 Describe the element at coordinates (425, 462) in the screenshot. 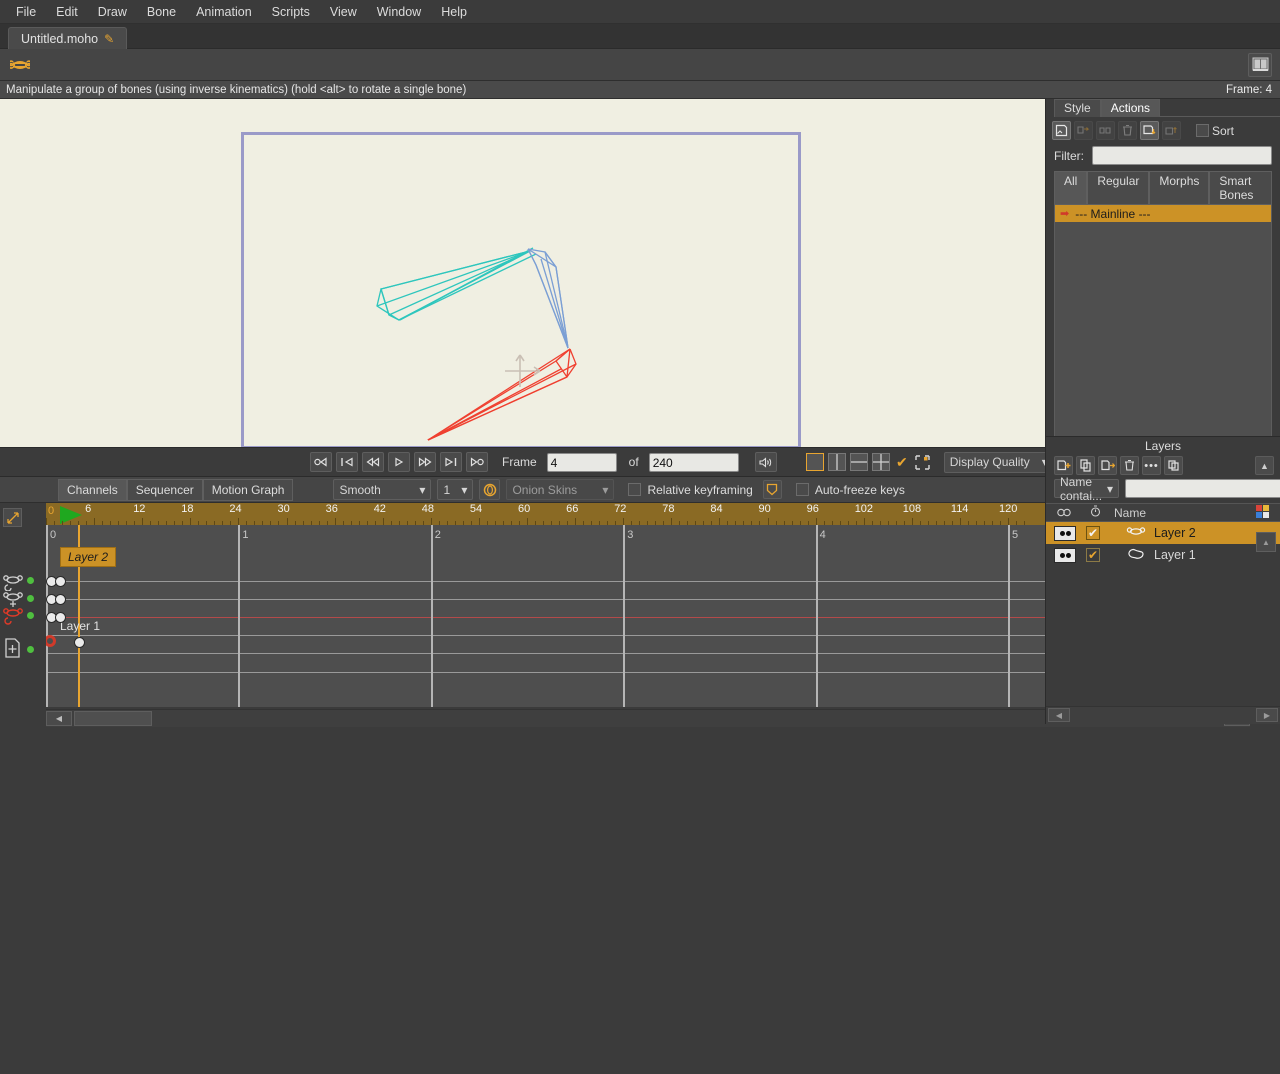

I see `fast-forward-icon` at that location.